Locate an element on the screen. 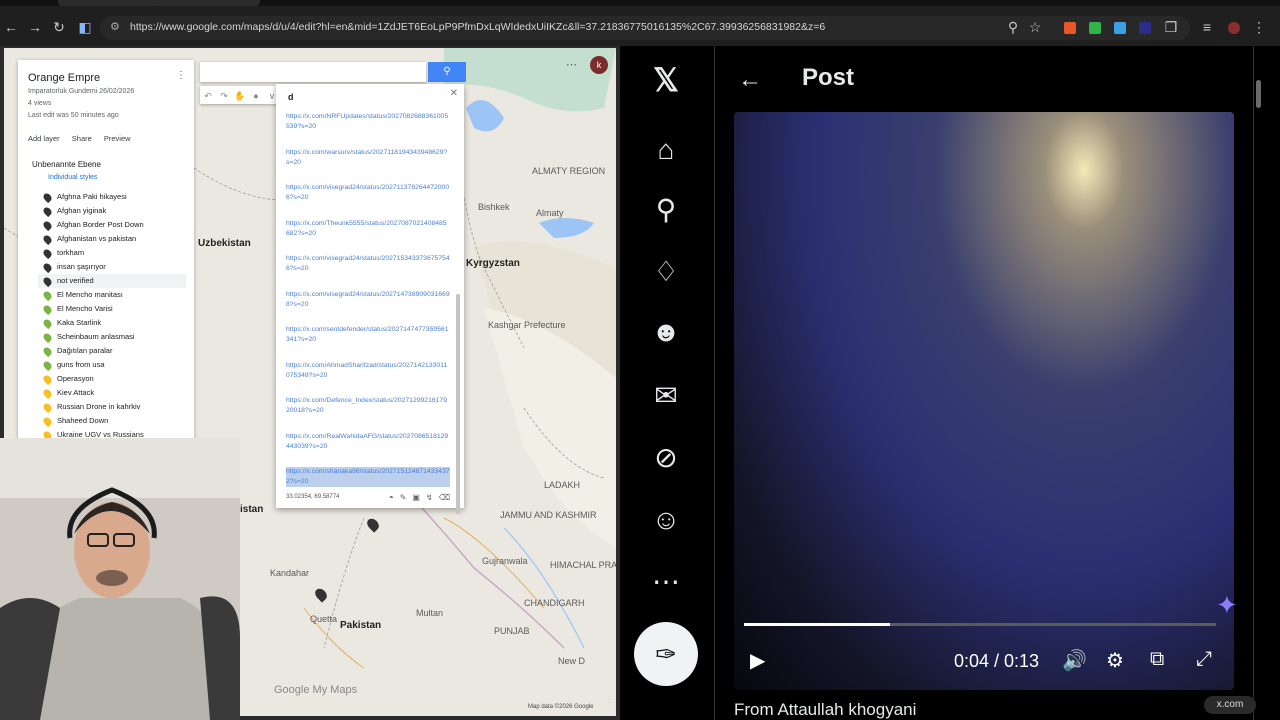  layer-item: El Mencho manitası is located at coordinates (82, 295).